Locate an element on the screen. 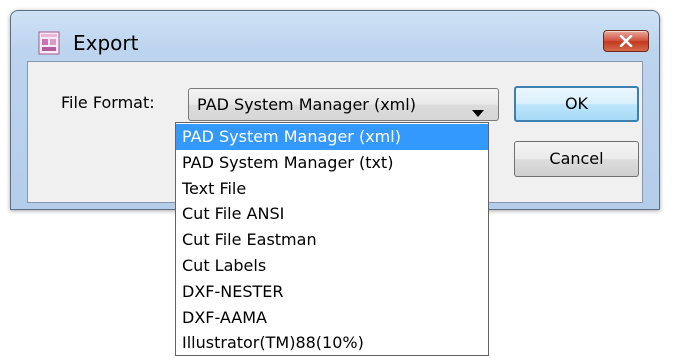 This screenshot has width=675, height=358. file-format-value: PAD System Manager (xml) is located at coordinates (306, 104).